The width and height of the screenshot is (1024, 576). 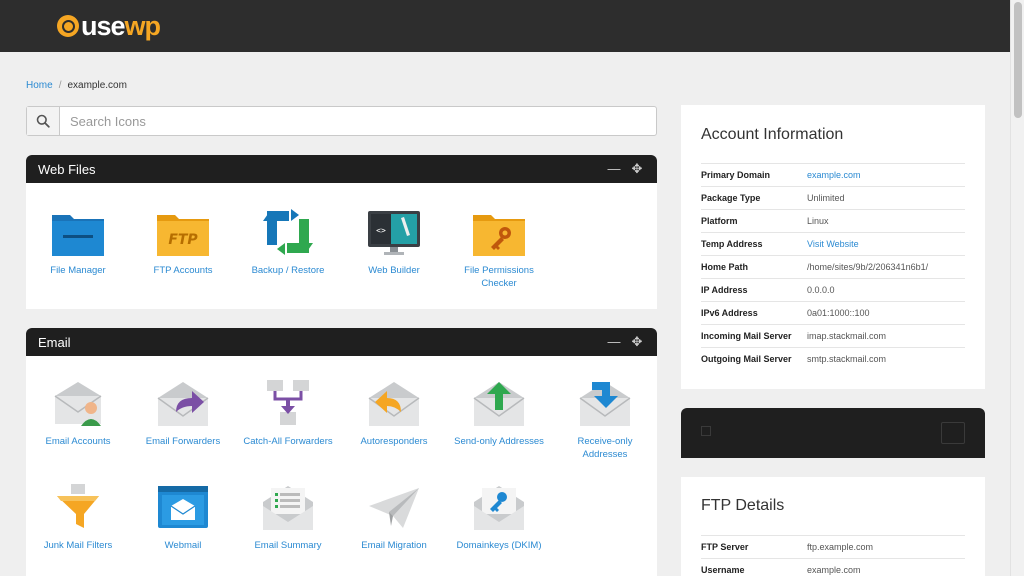 I want to click on info-key: Home Path, so click(x=725, y=267).